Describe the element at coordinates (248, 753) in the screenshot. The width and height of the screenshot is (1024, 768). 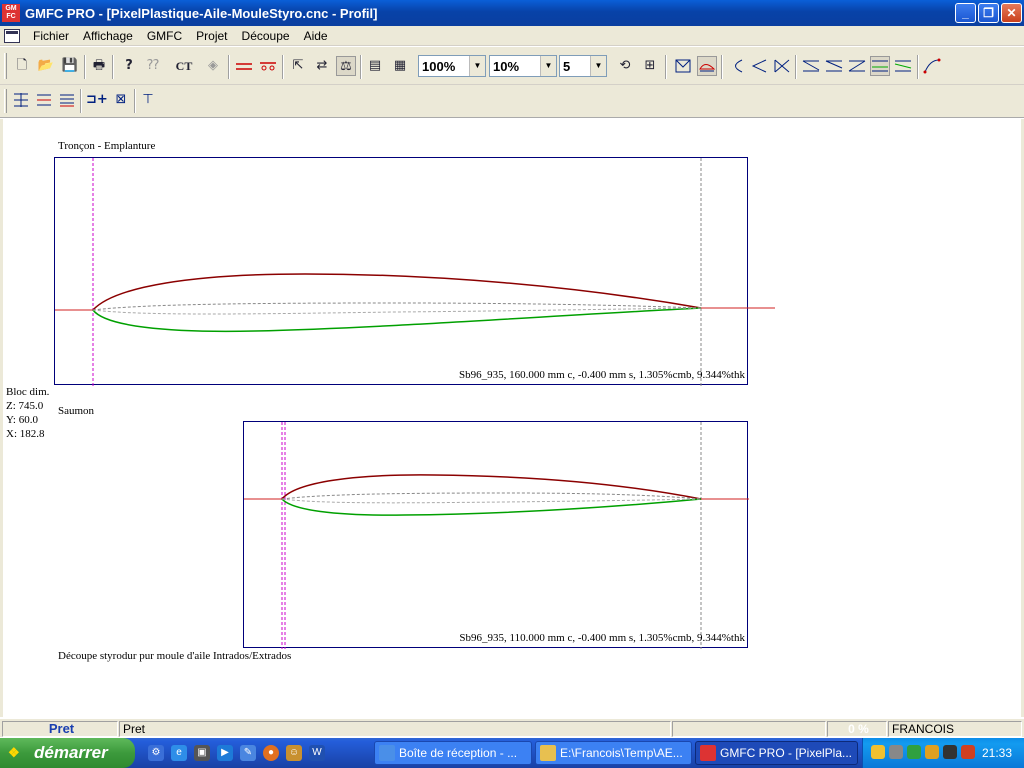
I see `quicklaunch-tool-icon: ✎` at that location.